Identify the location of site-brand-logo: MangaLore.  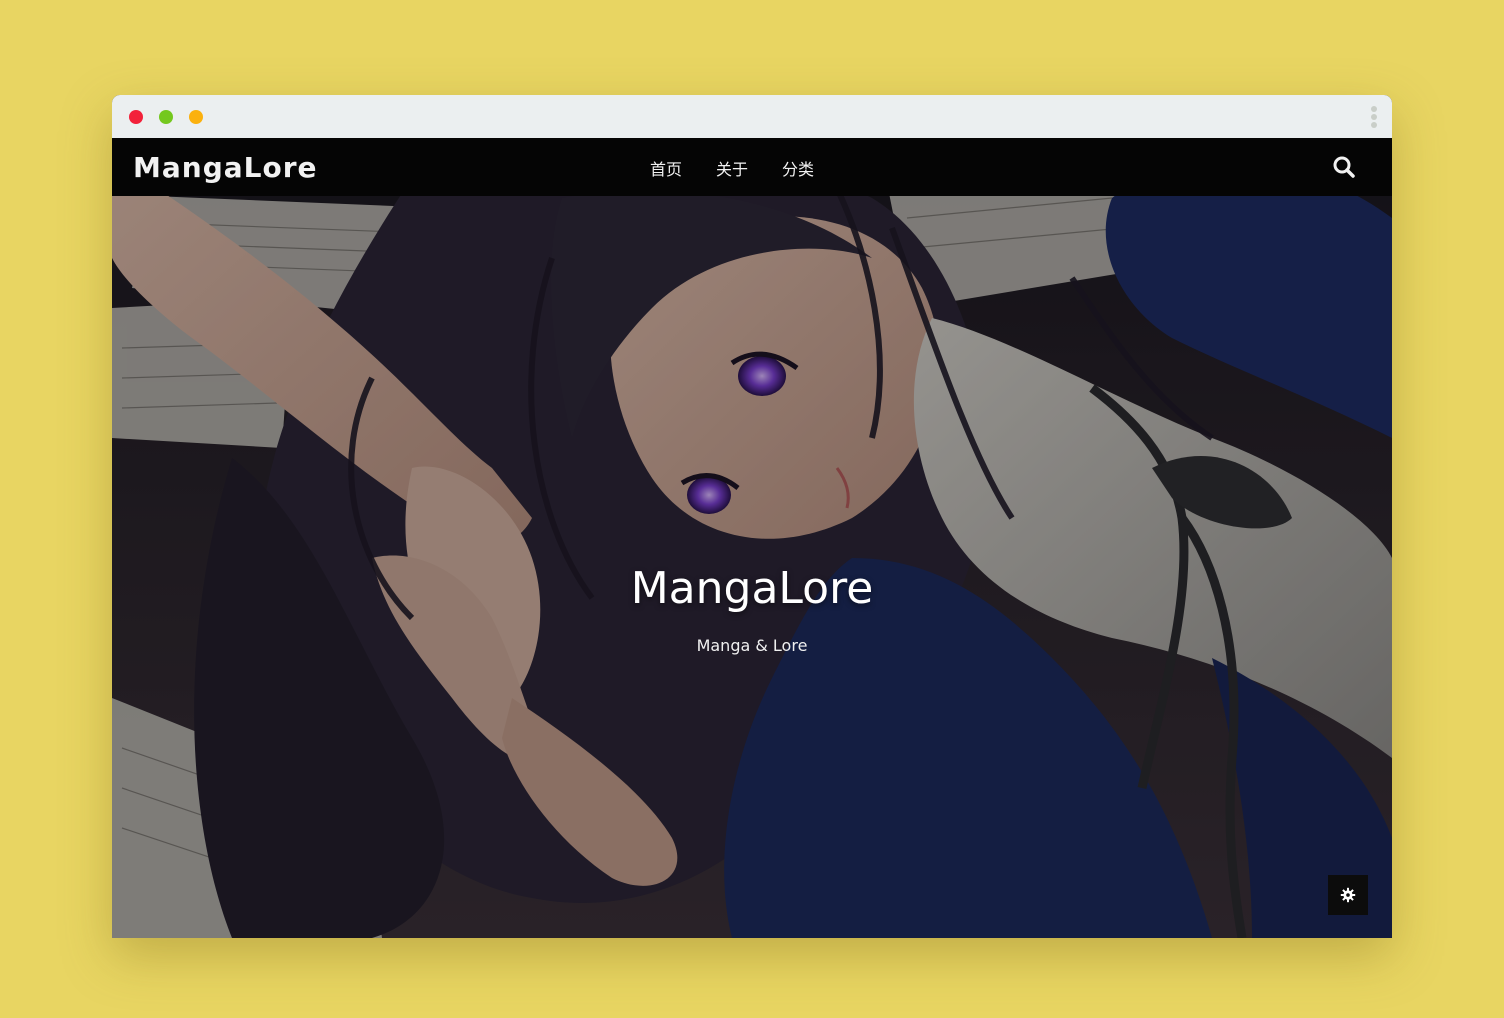
(225, 167).